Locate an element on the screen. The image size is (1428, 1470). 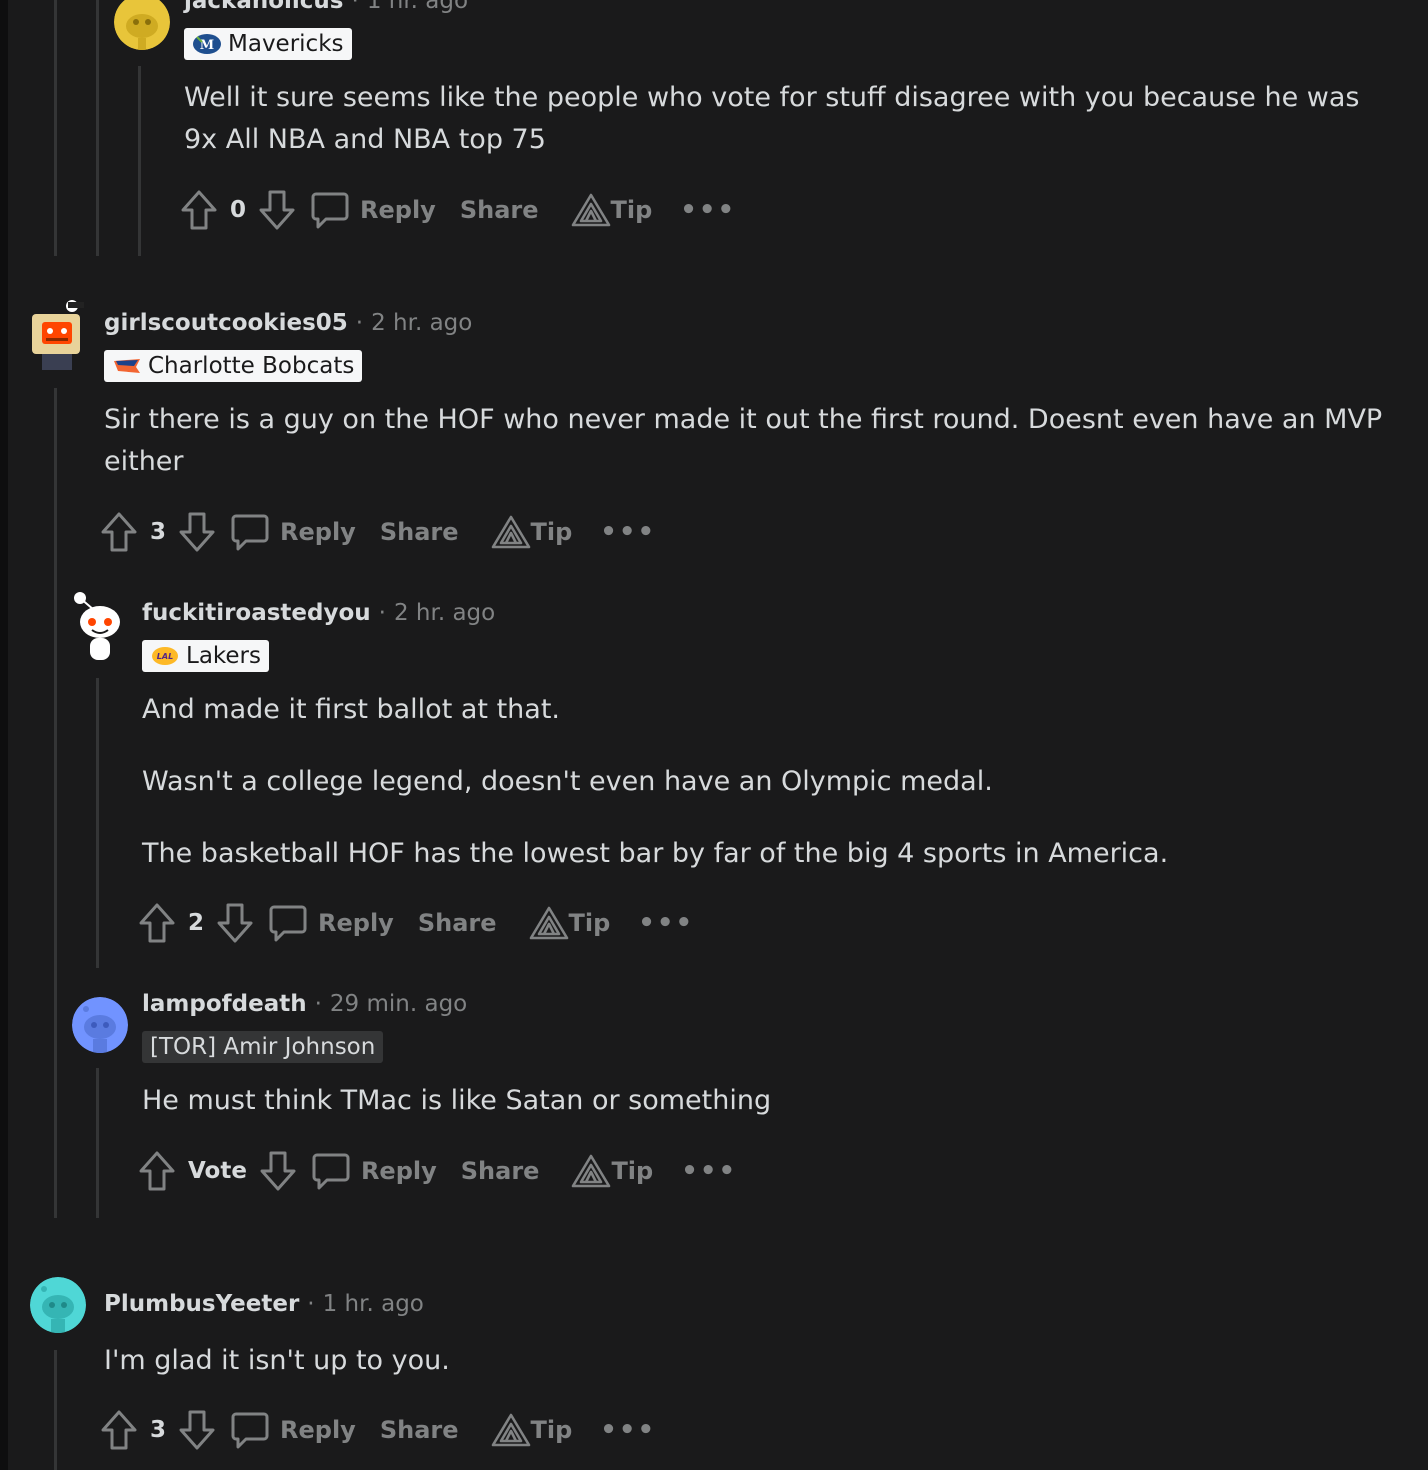
comment-meta: PlumbusYeeter · 1 hr. ago is located at coordinates (264, 1304).